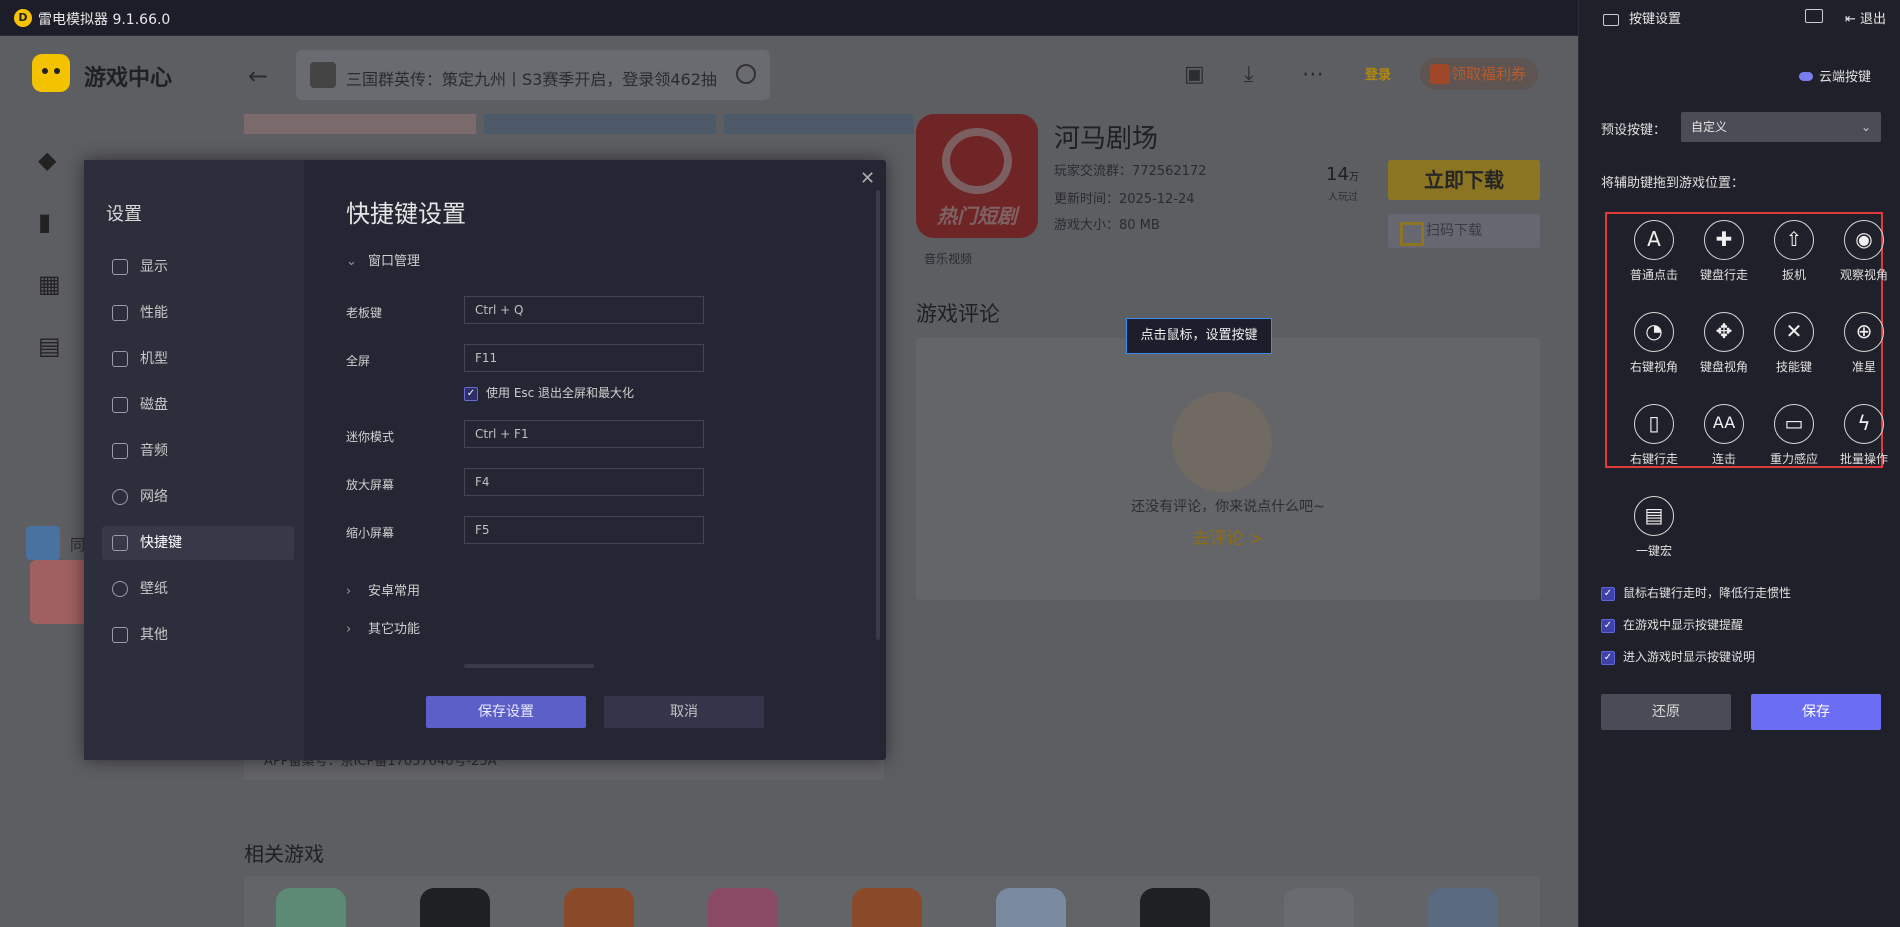 This screenshot has height=927, width=1900. Describe the element at coordinates (406, 214) in the screenshot. I see `shortcut-section-title: 快捷键设置` at that location.